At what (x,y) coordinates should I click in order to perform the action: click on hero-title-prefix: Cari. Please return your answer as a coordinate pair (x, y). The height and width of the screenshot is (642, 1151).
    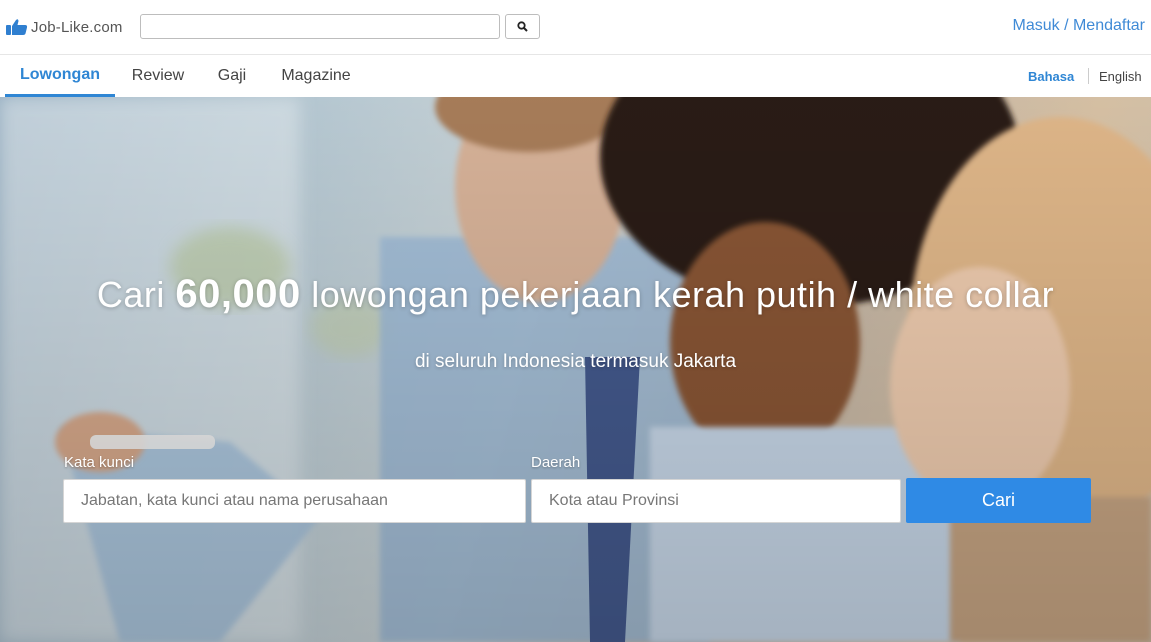
    Looking at the image, I should click on (130, 294).